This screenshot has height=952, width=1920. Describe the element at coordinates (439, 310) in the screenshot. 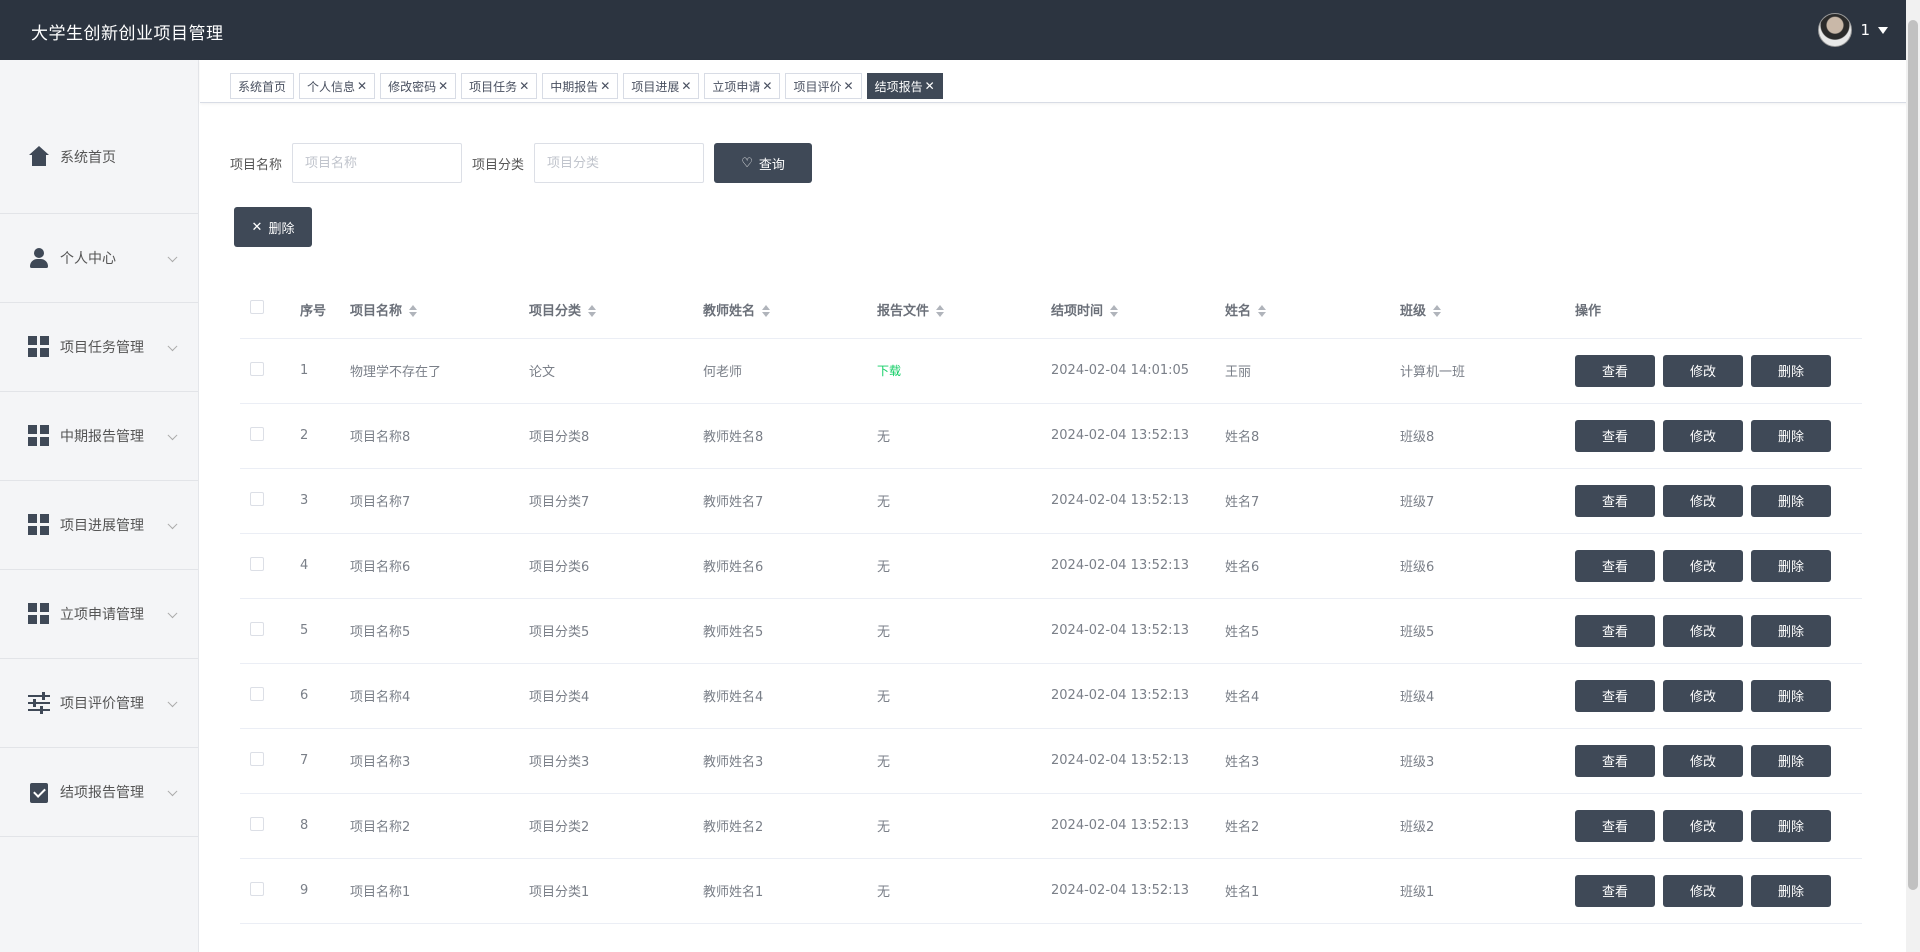

I see `col-project-name: 项目名称` at that location.